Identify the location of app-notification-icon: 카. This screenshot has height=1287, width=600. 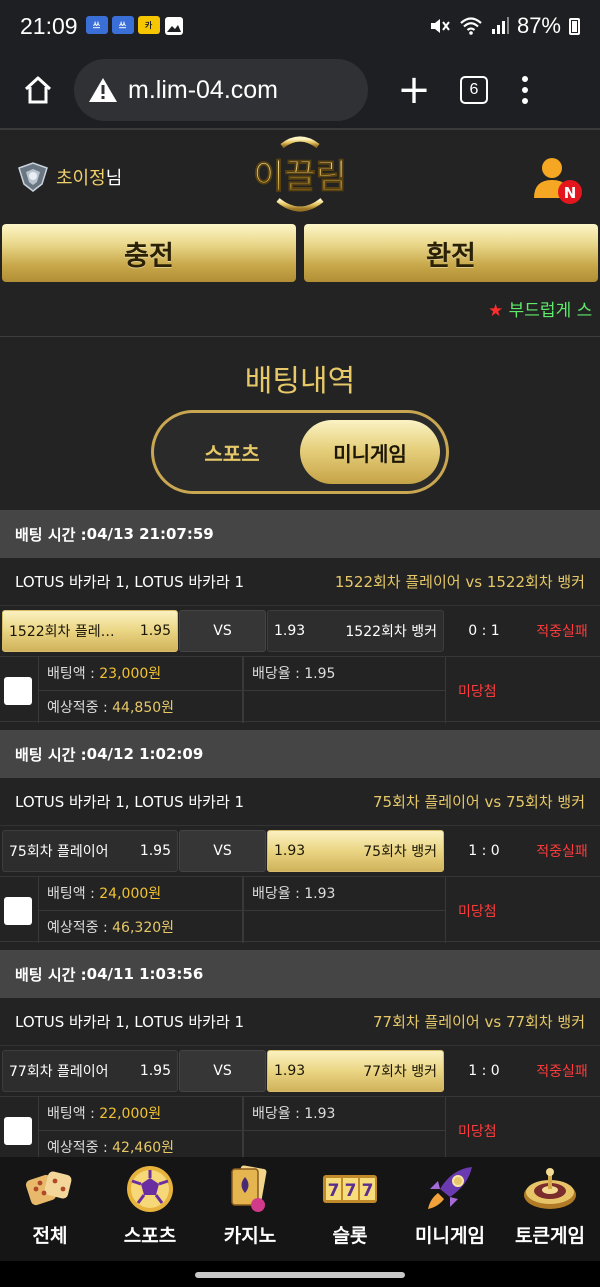
(148, 25).